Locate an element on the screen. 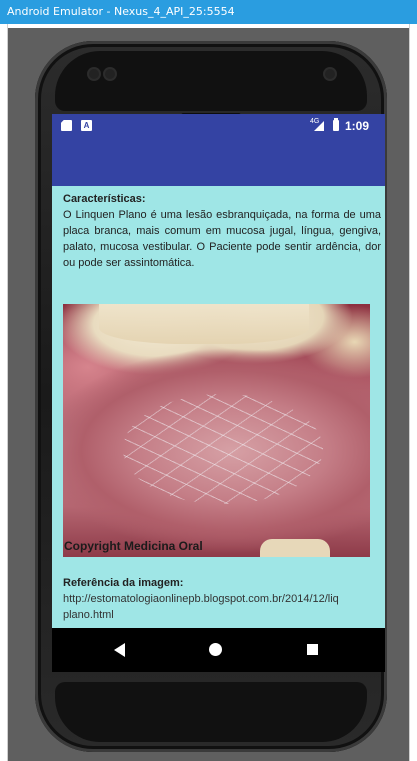  emulator-title-bar: Android Emulator - Nexus_4_API_25:5554 is located at coordinates (208, 12).